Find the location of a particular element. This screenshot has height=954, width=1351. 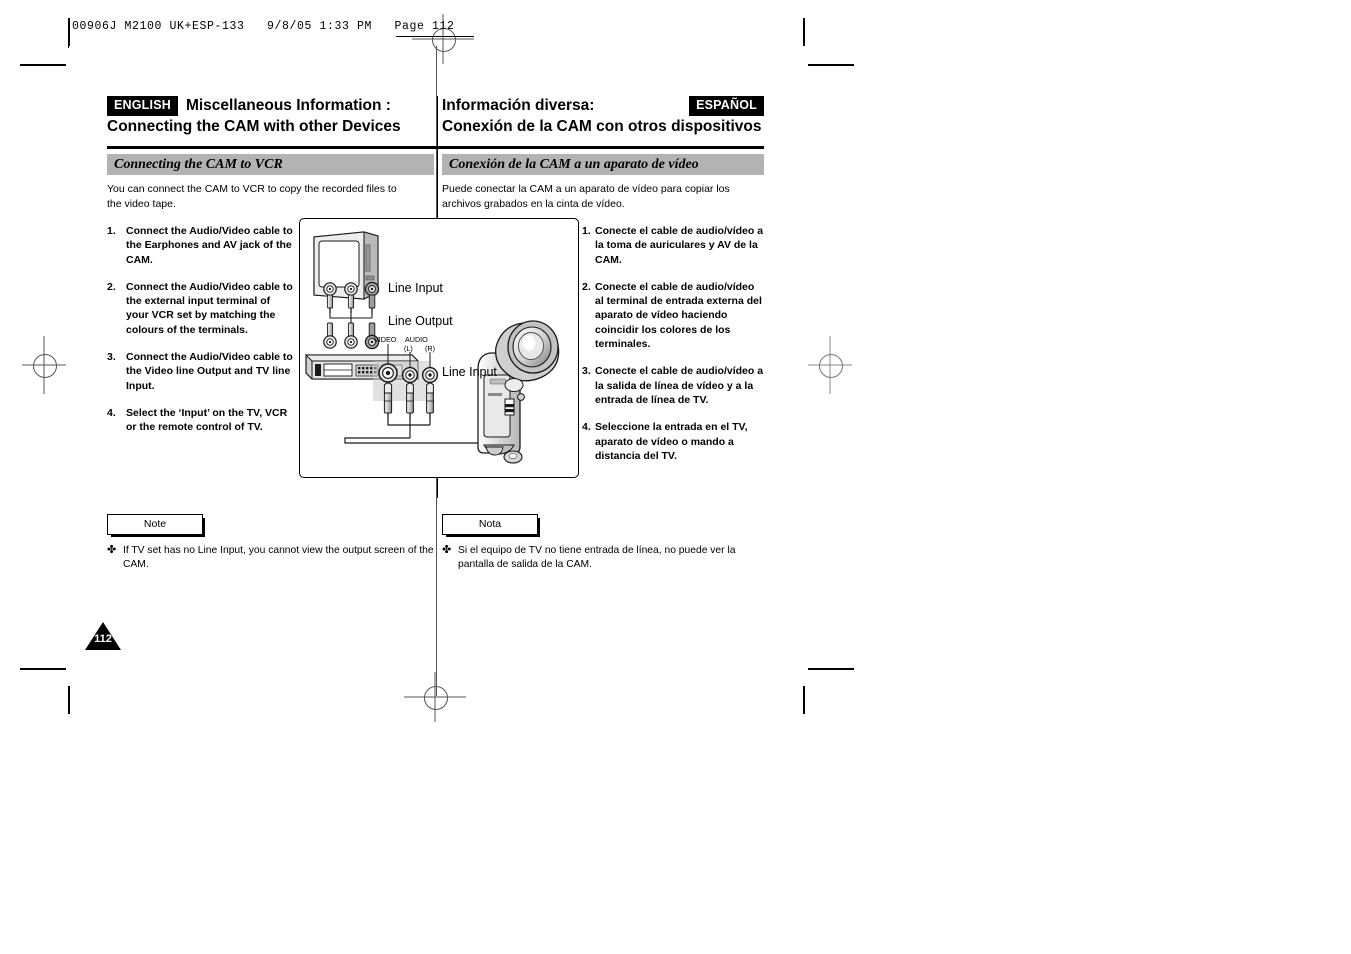

page-number-value: 112 is located at coordinates (103, 639).